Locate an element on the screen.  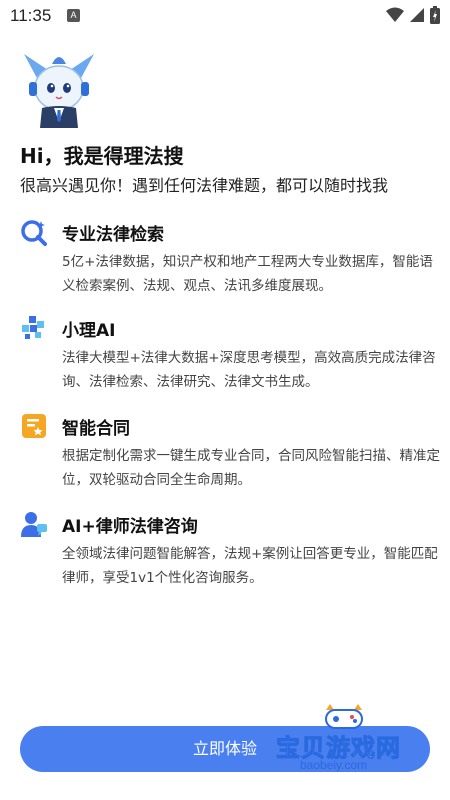
wifi-icon is located at coordinates (395, 14).